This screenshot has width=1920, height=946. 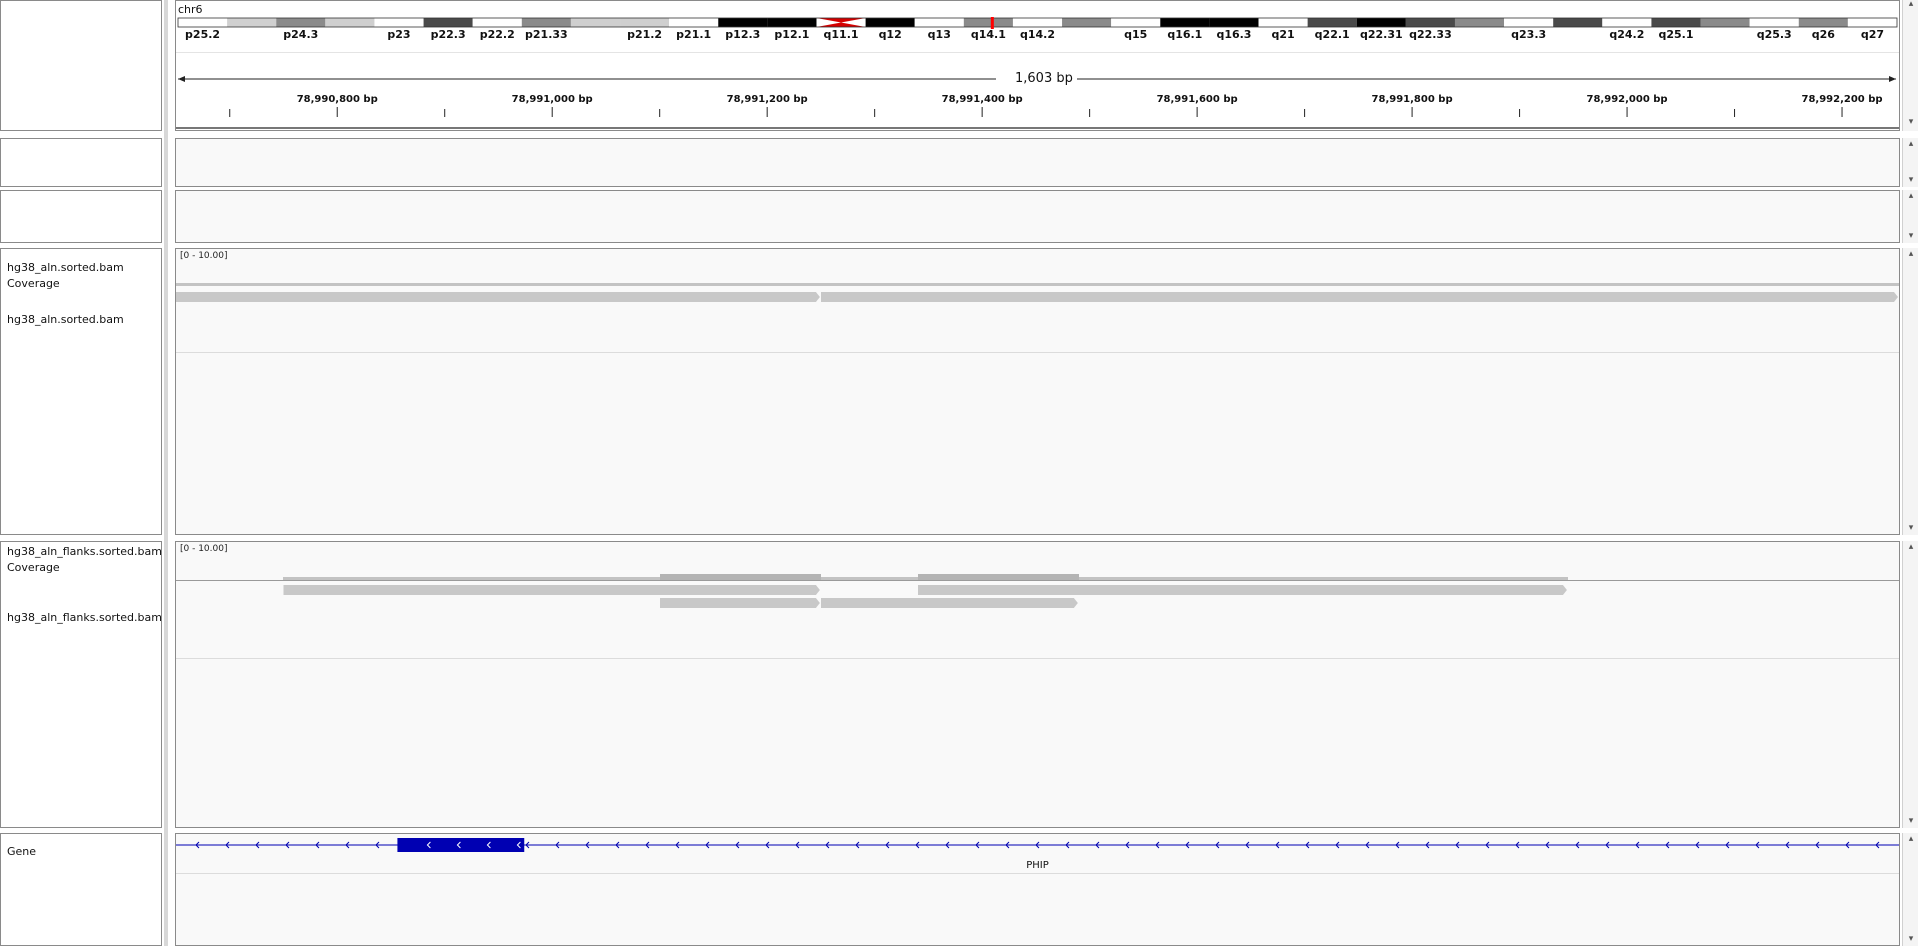 I want to click on band-label: q21, so click(x=1283, y=34).